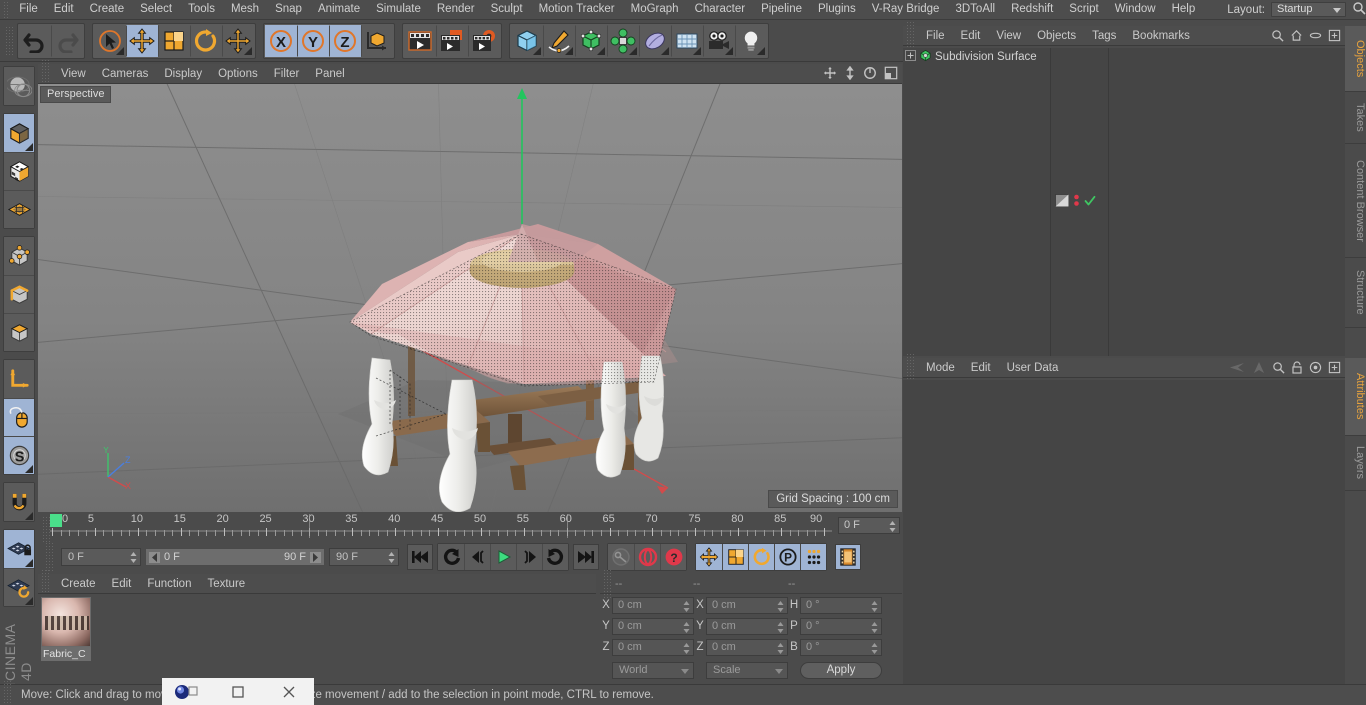 Image resolution: width=1366 pixels, height=705 pixels. I want to click on move-alt-tool-button, so click(238, 40).